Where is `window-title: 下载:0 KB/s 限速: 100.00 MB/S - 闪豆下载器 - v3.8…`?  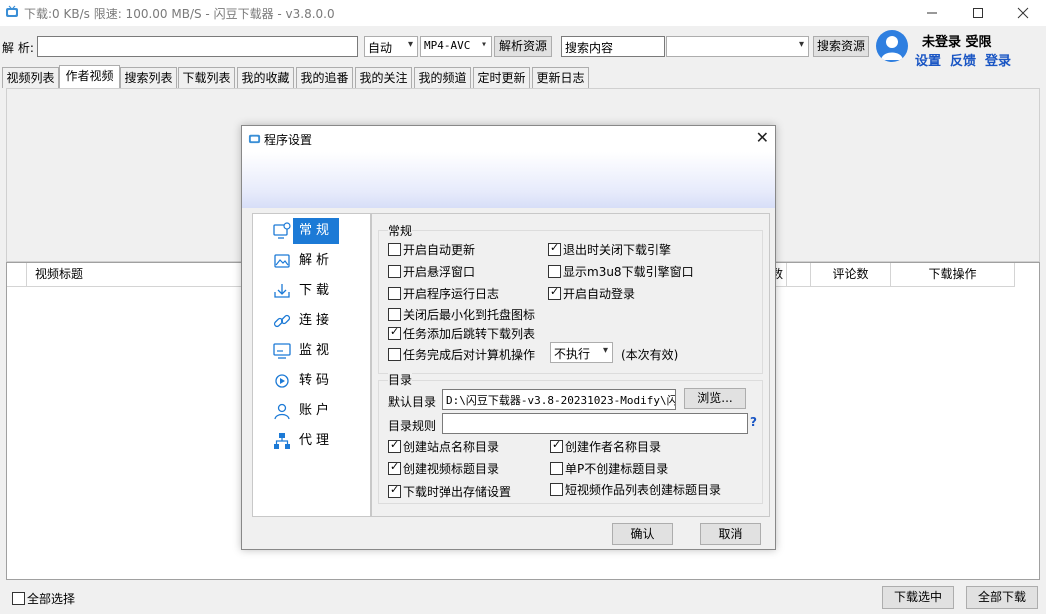
window-title: 下载:0 KB/s 限速: 100.00 MB/S - 闪豆下载器 - v3.8… is located at coordinates (179, 14).